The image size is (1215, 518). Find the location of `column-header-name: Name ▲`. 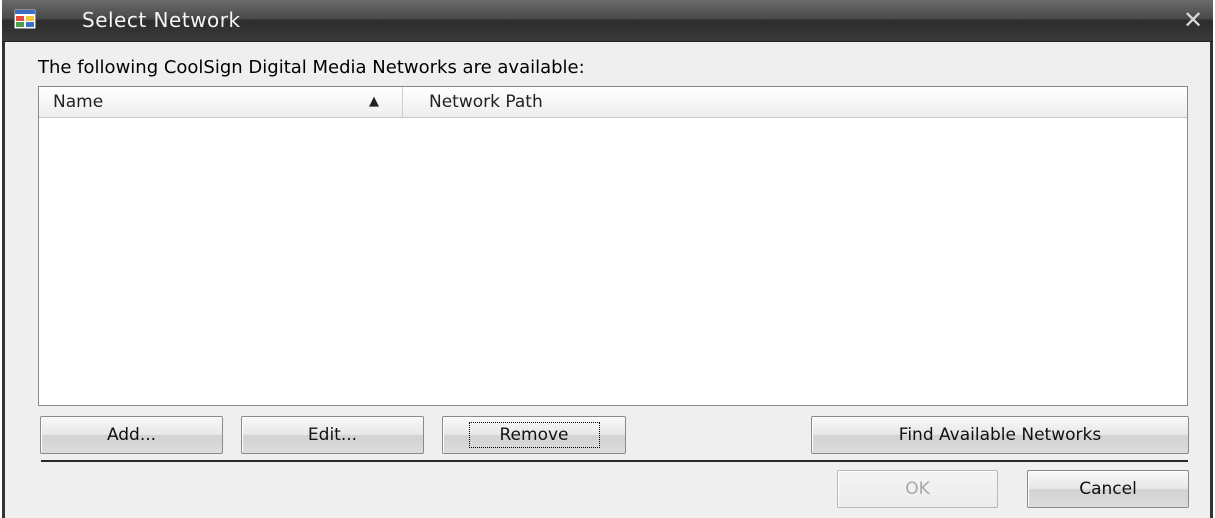

column-header-name: Name ▲ is located at coordinates (221, 102).